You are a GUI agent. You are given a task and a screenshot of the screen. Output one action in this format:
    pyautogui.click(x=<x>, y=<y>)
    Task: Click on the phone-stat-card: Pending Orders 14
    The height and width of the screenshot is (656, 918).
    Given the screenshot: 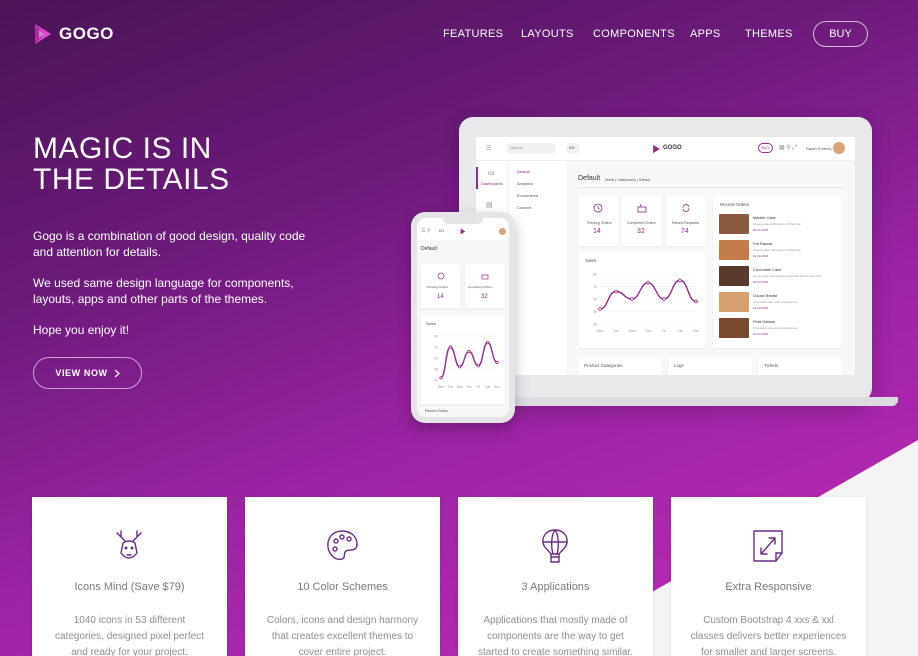 What is the action you would take?
    pyautogui.click(x=441, y=286)
    